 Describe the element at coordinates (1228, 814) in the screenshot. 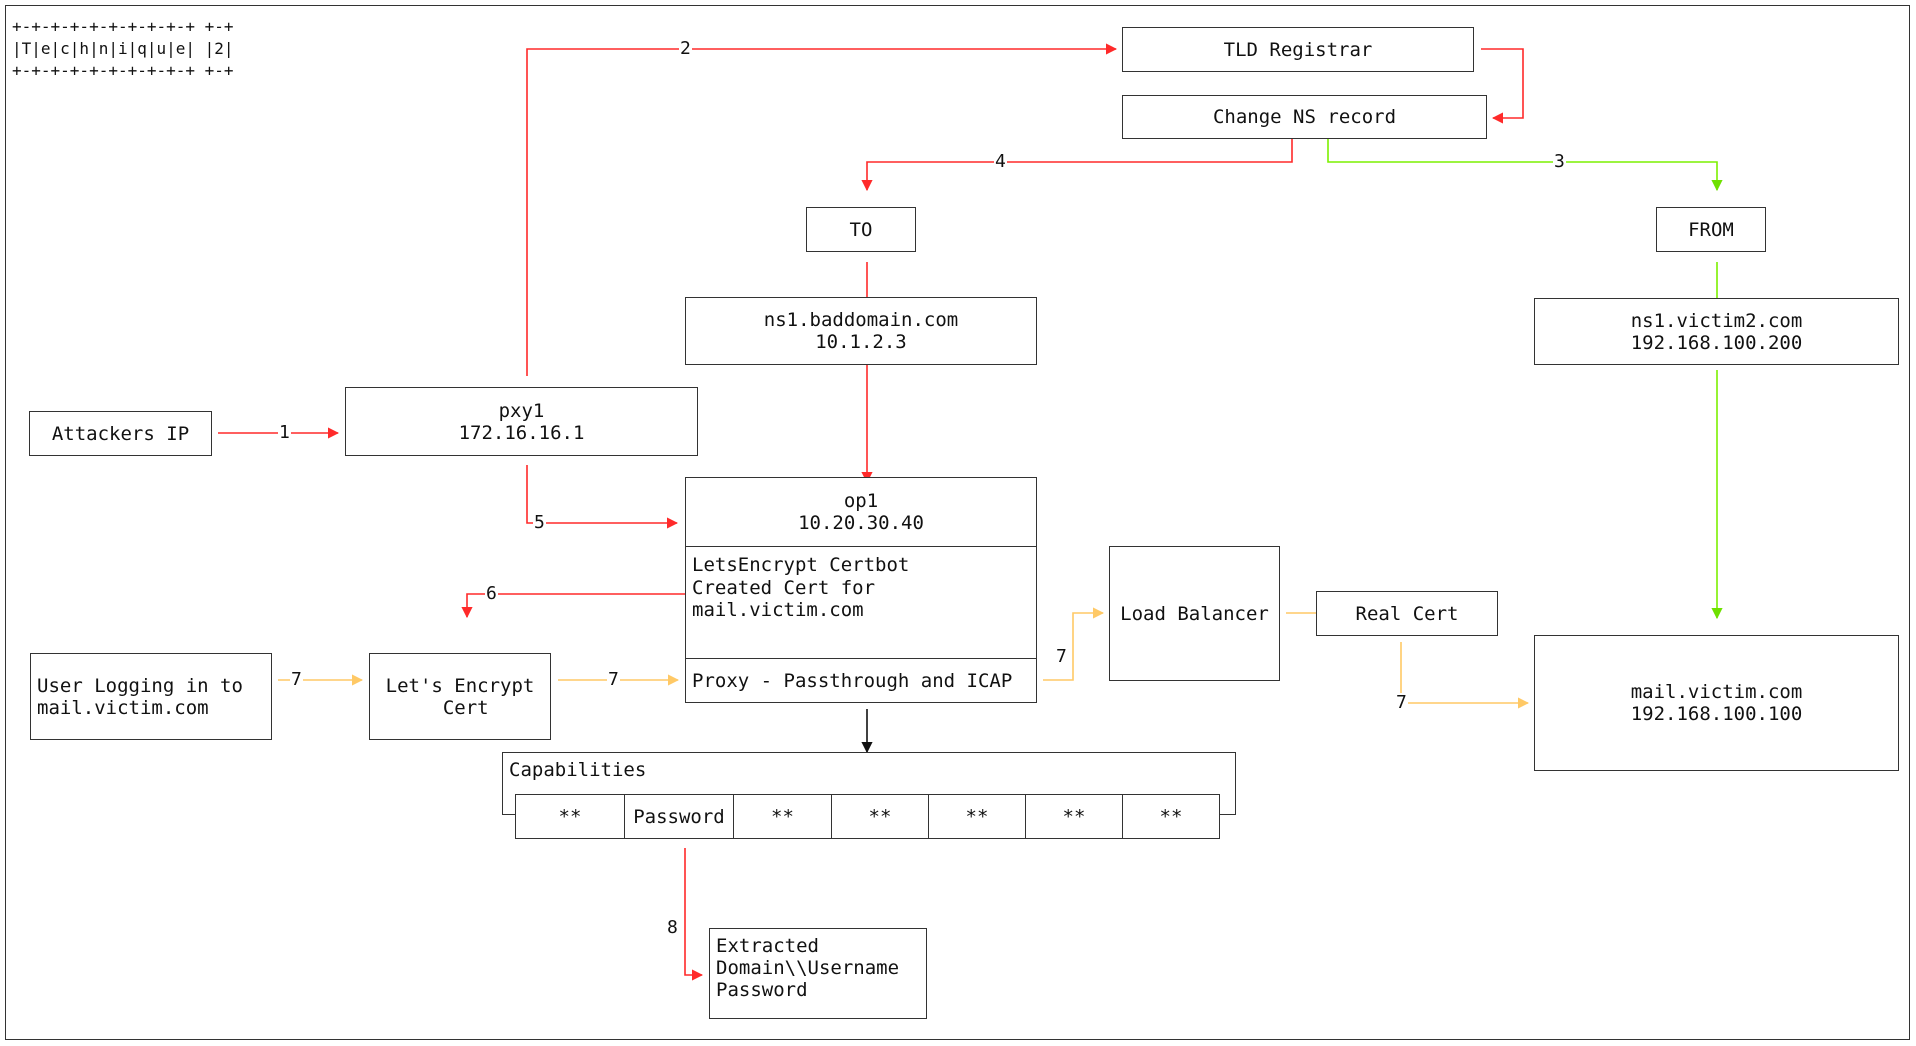

I see `capabilities-bracket-right` at that location.